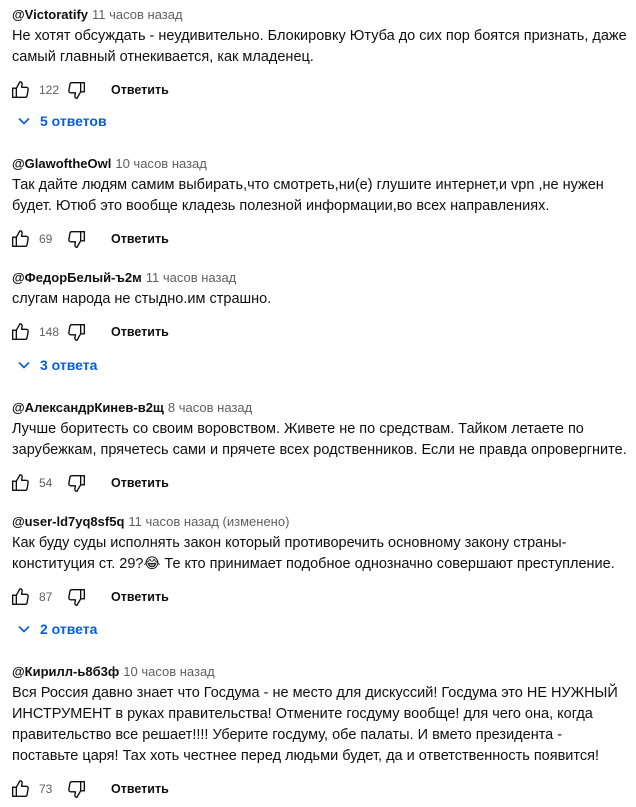 The height and width of the screenshot is (807, 636). What do you see at coordinates (73, 121) in the screenshot?
I see `replies-count-label: 5 ответов` at bounding box center [73, 121].